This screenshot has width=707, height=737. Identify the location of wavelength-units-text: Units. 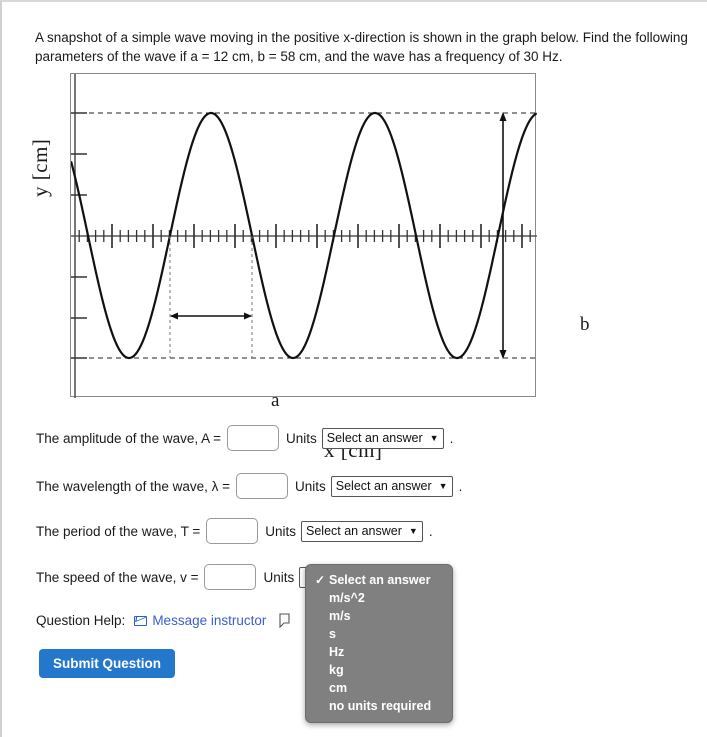
(310, 486).